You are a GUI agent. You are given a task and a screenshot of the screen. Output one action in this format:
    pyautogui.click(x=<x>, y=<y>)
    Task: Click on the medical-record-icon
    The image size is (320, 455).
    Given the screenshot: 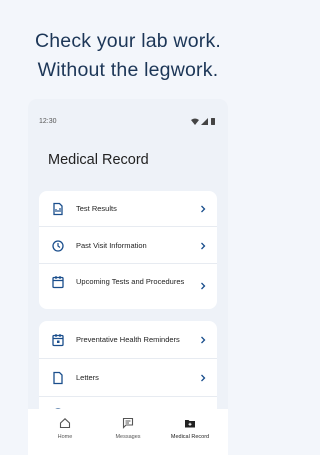 What is the action you would take?
    pyautogui.click(x=190, y=424)
    